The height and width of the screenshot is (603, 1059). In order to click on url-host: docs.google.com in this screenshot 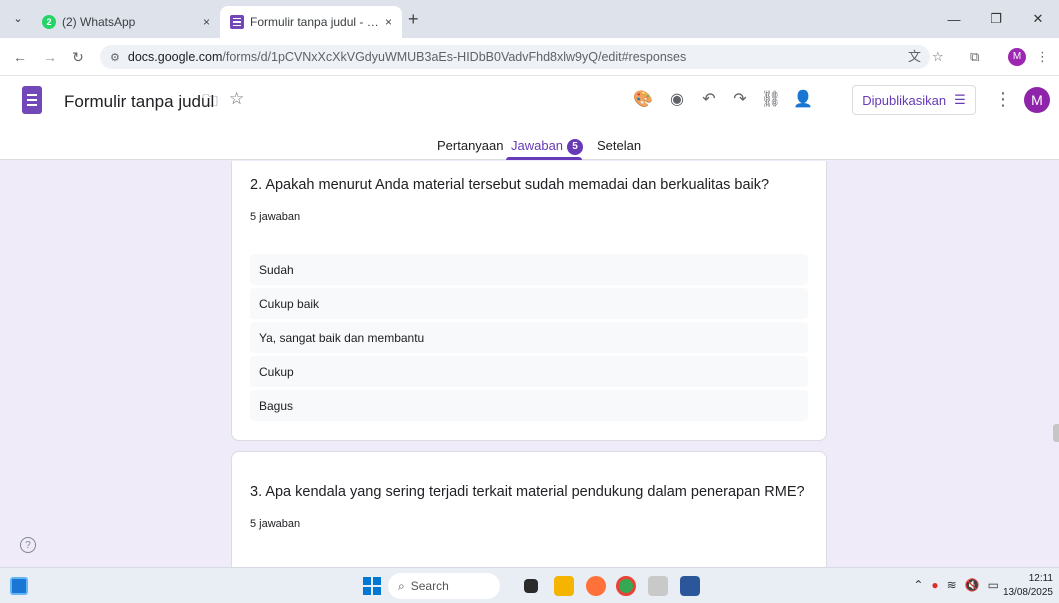, I will do `click(175, 57)`.